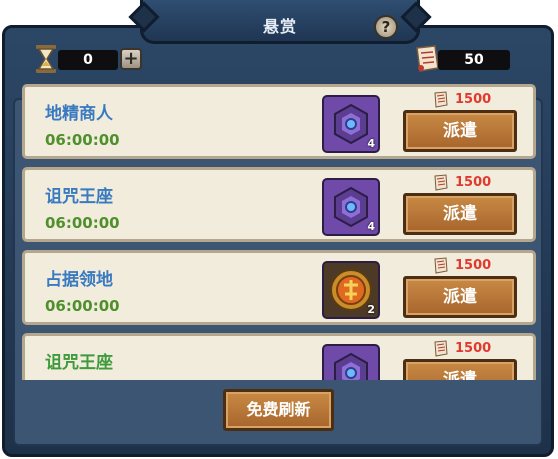  I want to click on scroll-count: 50, so click(474, 60).